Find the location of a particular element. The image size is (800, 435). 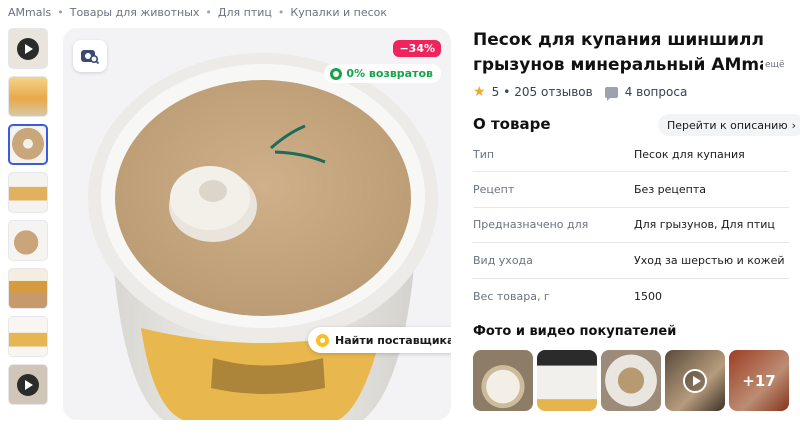

customer-photos-more: +17 is located at coordinates (759, 380).